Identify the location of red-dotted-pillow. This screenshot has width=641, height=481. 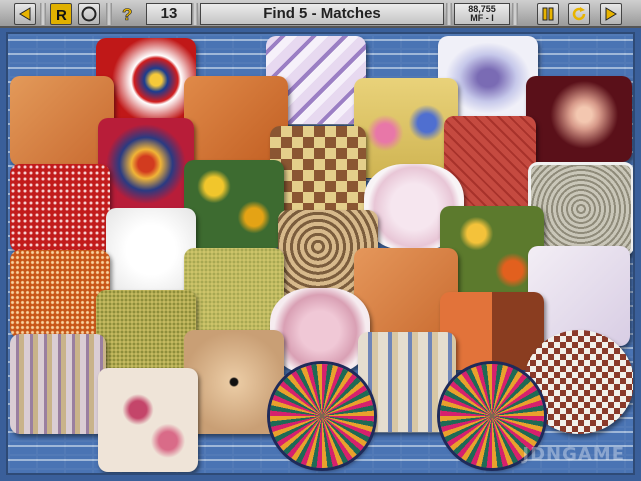
(60, 208).